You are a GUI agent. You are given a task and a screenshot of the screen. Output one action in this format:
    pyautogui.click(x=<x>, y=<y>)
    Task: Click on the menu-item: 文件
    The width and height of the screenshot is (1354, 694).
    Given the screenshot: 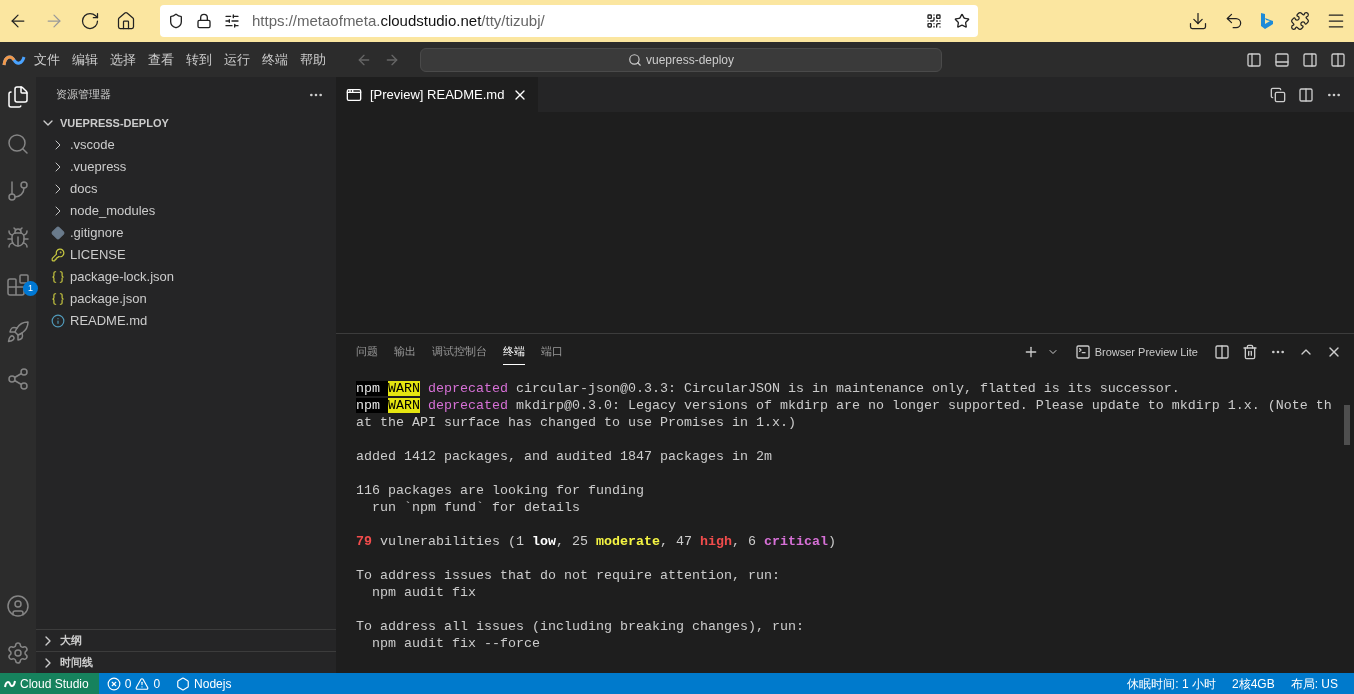 What is the action you would take?
    pyautogui.click(x=47, y=59)
    